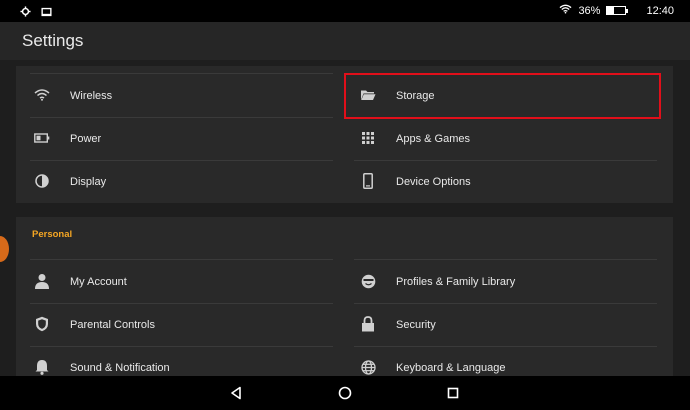  What do you see at coordinates (433, 138) in the screenshot?
I see `settings-item-label: Apps & Games` at bounding box center [433, 138].